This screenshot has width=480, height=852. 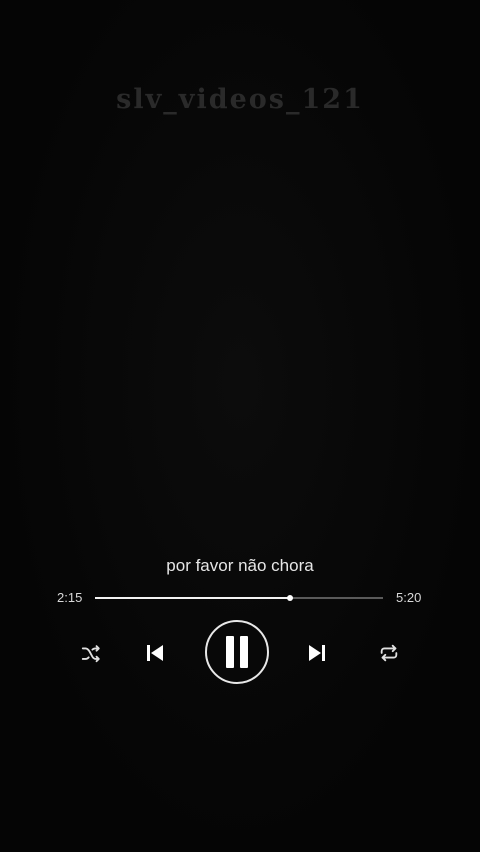 I want to click on progress-bar, so click(x=239, y=598).